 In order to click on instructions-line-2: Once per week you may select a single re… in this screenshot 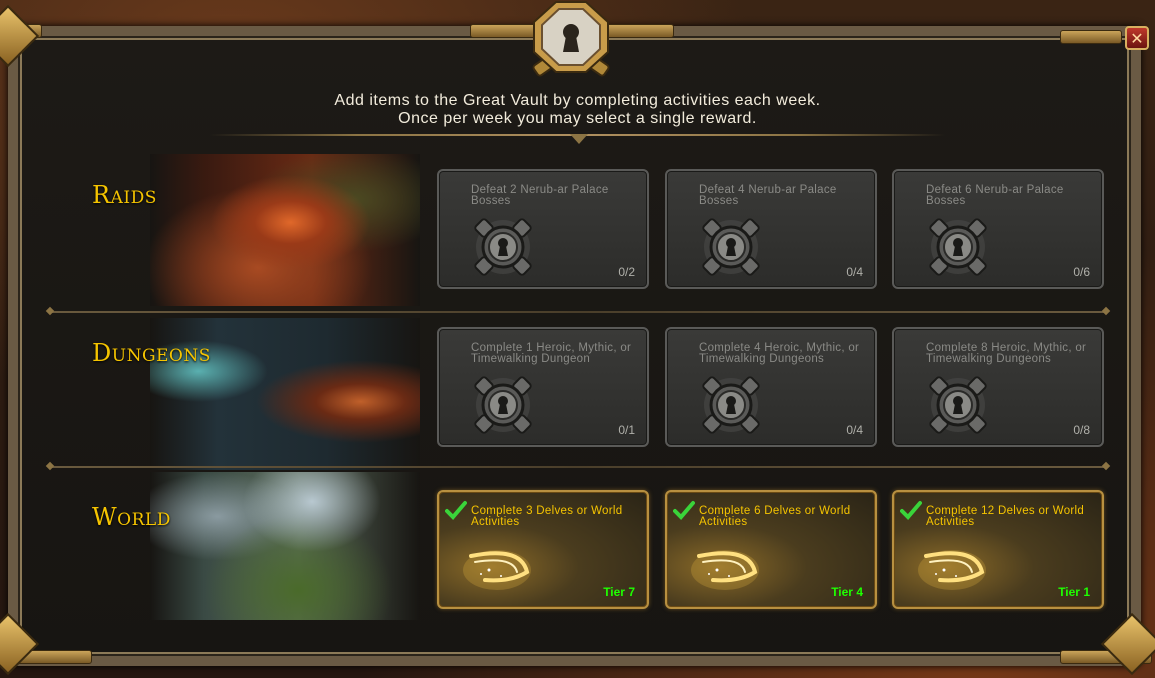, I will do `click(577, 118)`.